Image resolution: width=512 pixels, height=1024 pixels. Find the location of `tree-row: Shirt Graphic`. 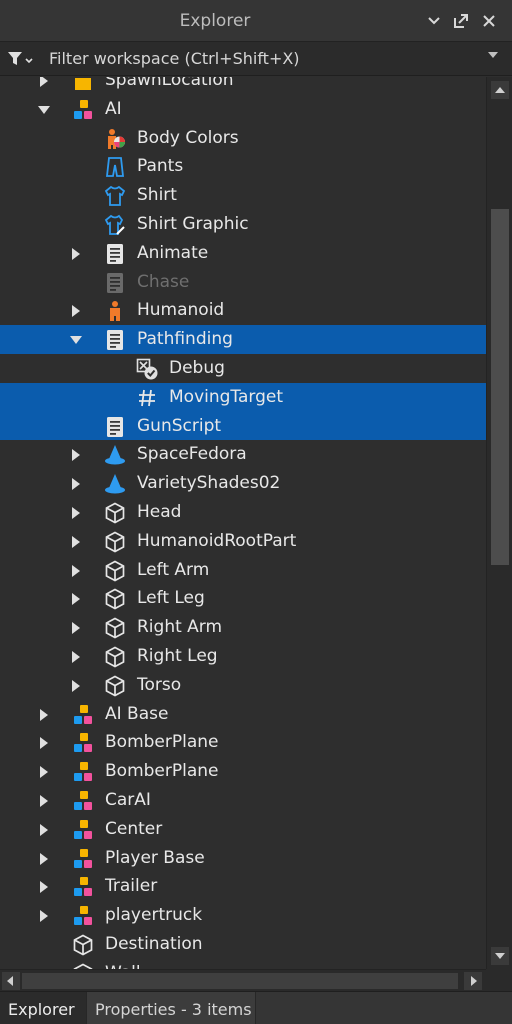

tree-row: Shirt Graphic is located at coordinates (243, 224).